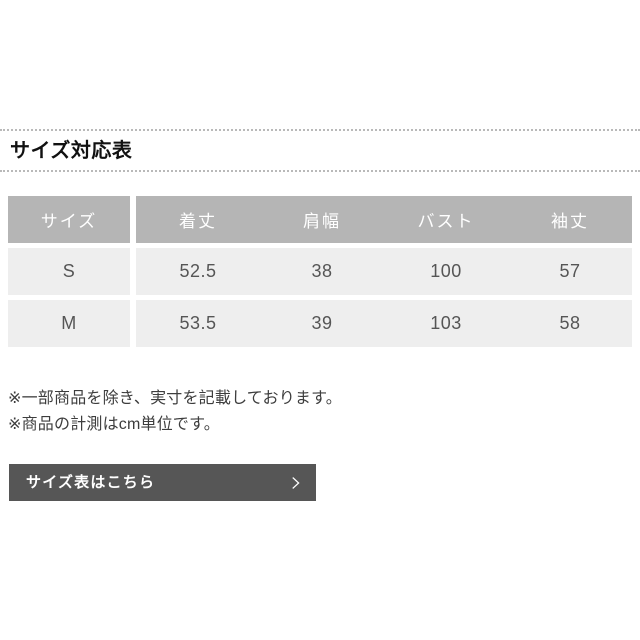 The image size is (640, 640). What do you see at coordinates (570, 271) in the screenshot?
I see `cell-sleeve: 57` at bounding box center [570, 271].